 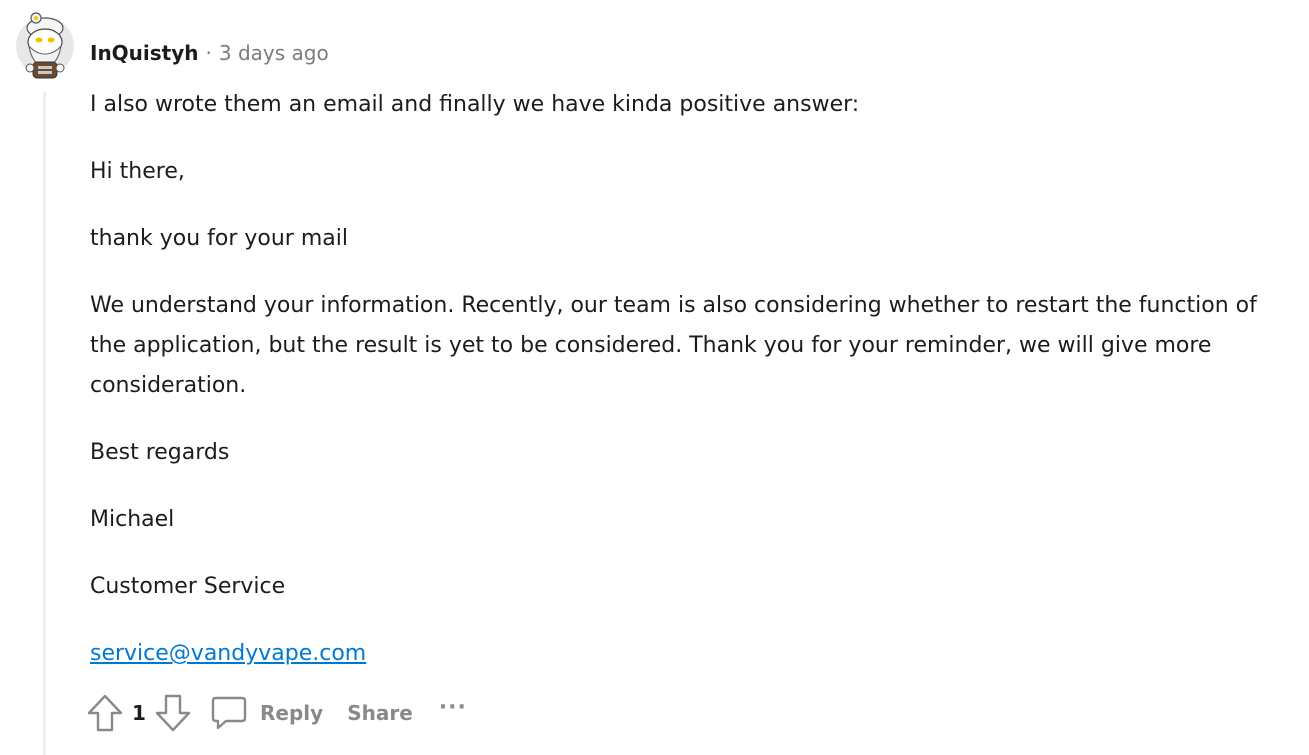 What do you see at coordinates (453, 707) in the screenshot?
I see `ellipsis-icon: ···` at bounding box center [453, 707].